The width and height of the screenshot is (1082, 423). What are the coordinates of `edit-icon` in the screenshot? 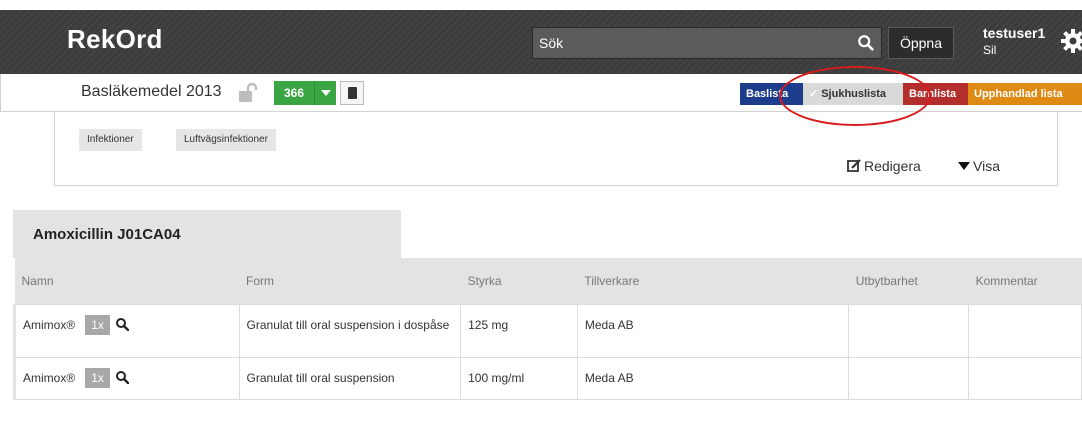 It's located at (854, 165).